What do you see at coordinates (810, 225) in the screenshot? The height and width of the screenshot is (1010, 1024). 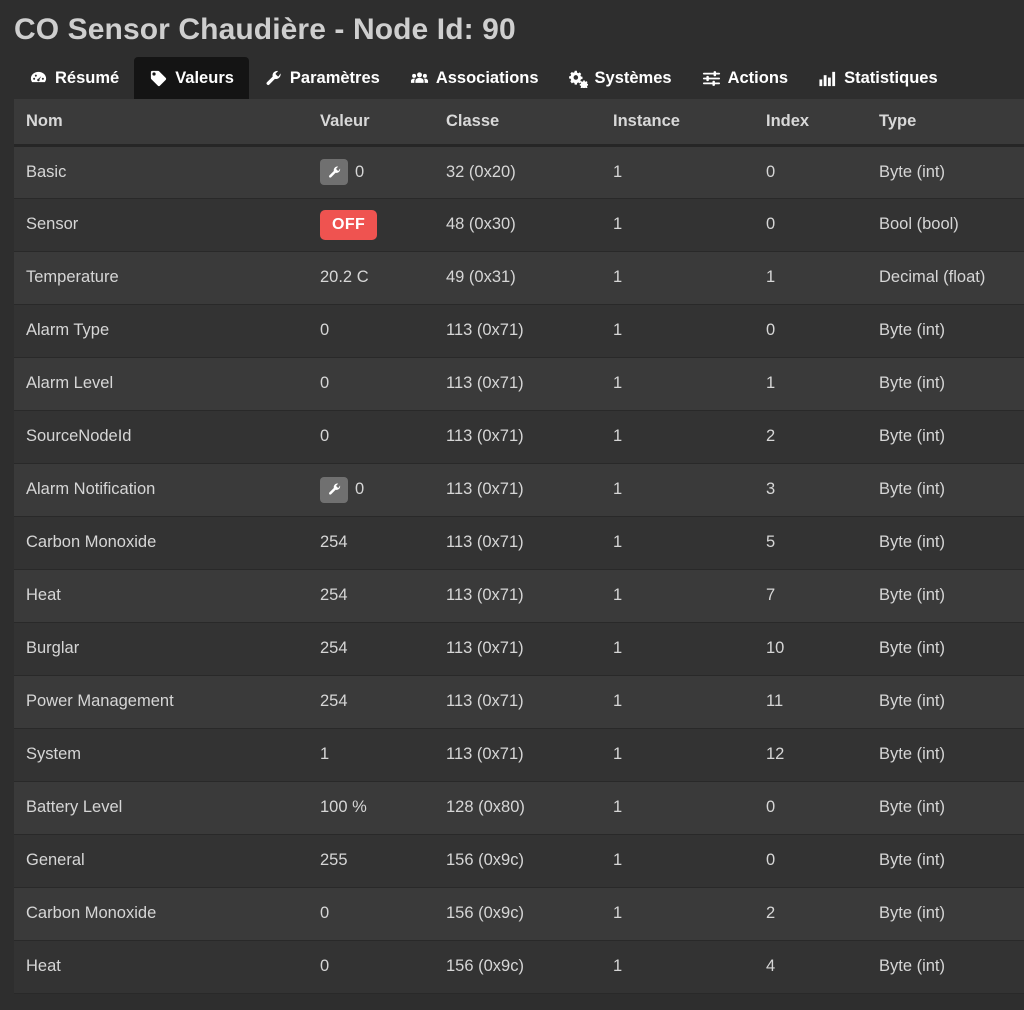 I see `cell-index: 0` at bounding box center [810, 225].